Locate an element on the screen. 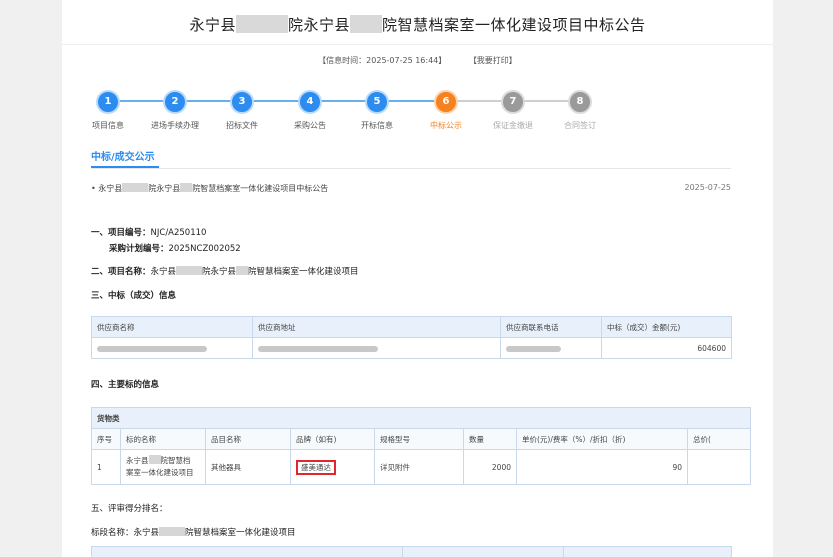 The width and height of the screenshot is (833, 557). column-header: 总价( is located at coordinates (719, 439).